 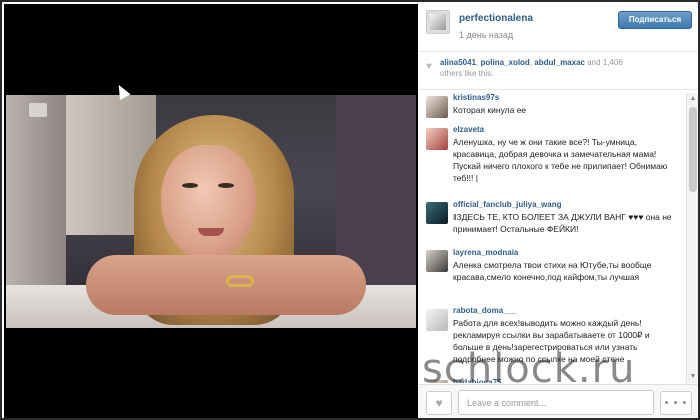 What do you see at coordinates (693, 149) in the screenshot?
I see `scrollbar-thumb` at bounding box center [693, 149].